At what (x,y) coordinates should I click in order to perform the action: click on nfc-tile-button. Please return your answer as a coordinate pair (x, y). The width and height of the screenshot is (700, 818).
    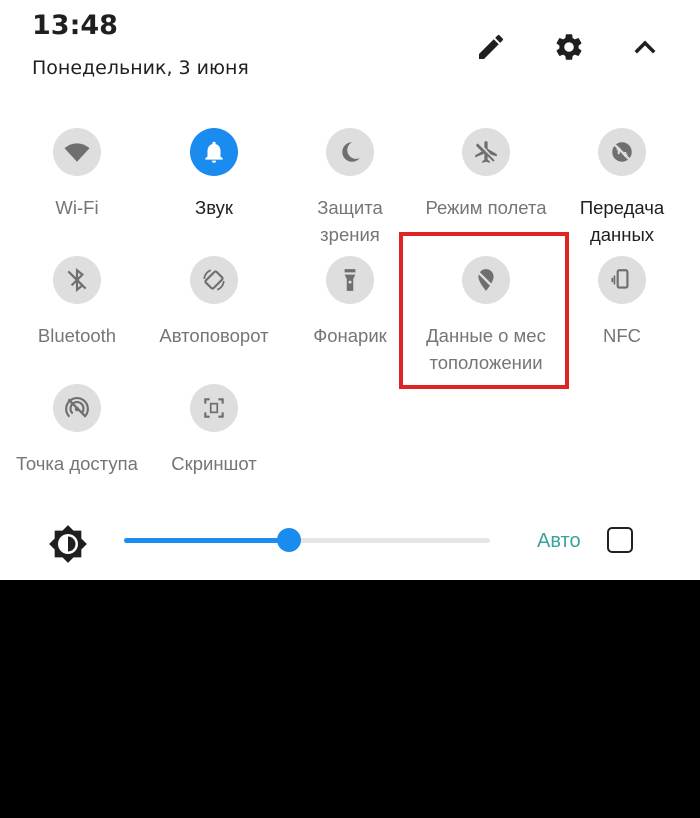
    Looking at the image, I should click on (622, 280).